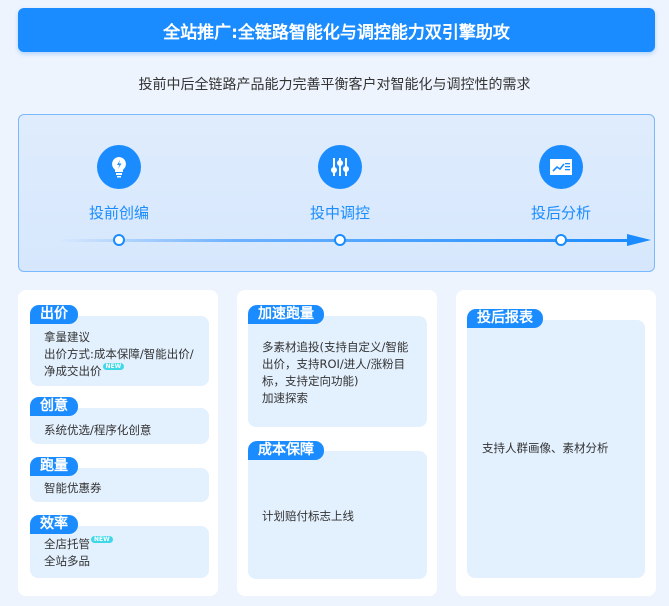 Image resolution: width=669 pixels, height=606 pixels. I want to click on chart-report-icon, so click(561, 167).